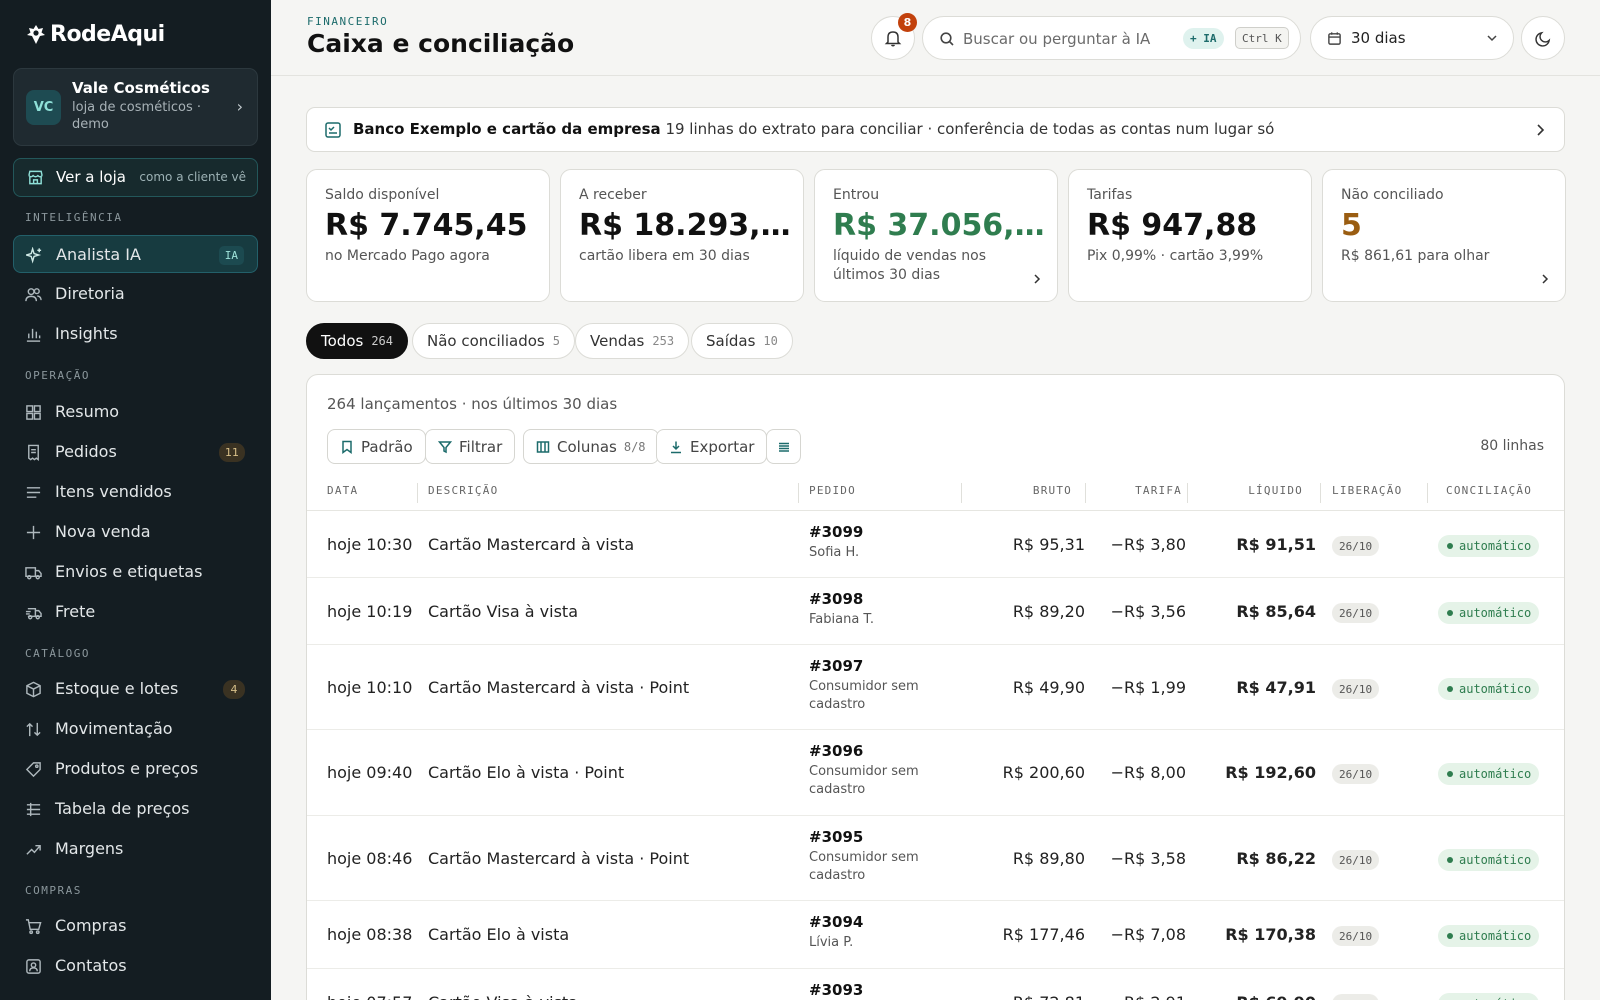 The height and width of the screenshot is (1000, 1600). I want to click on cell-order: #3096 Consumidor sem cadastro, so click(874, 770).